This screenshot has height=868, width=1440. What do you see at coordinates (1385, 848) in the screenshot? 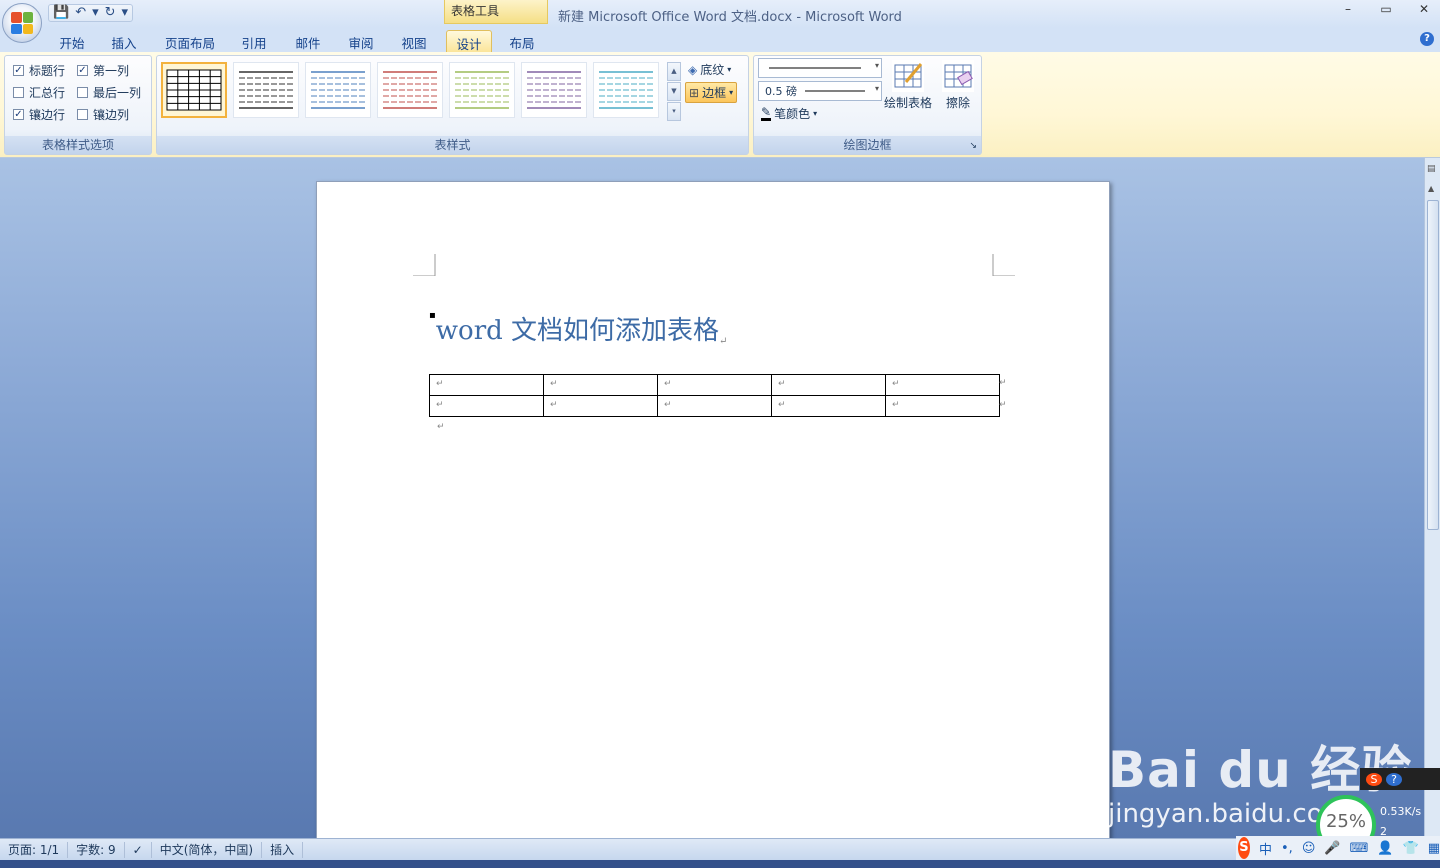
I see `ime-tool-icon: 👤` at bounding box center [1385, 848].